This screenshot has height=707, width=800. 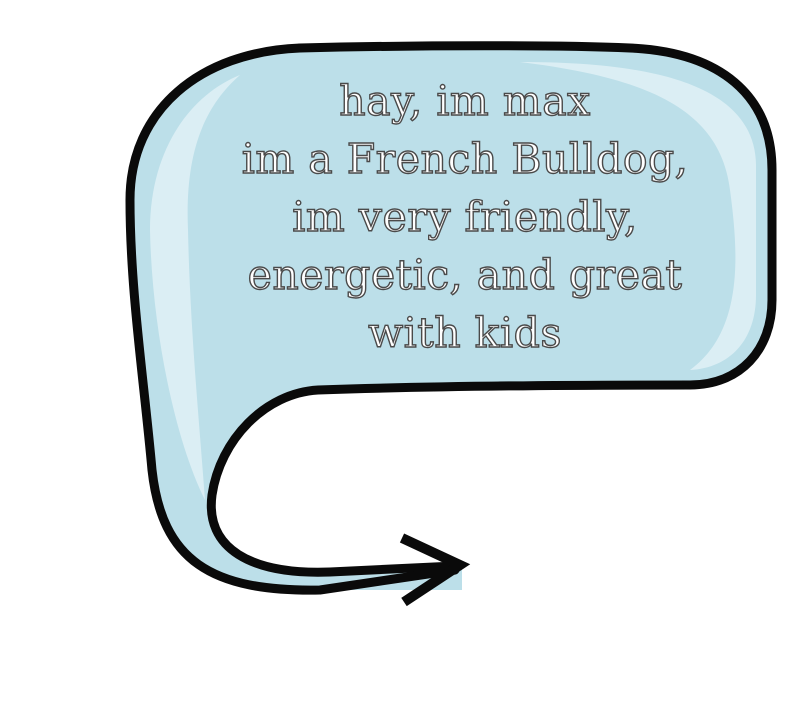 What do you see at coordinates (464, 332) in the screenshot?
I see `bubble-line-5: with kids` at bounding box center [464, 332].